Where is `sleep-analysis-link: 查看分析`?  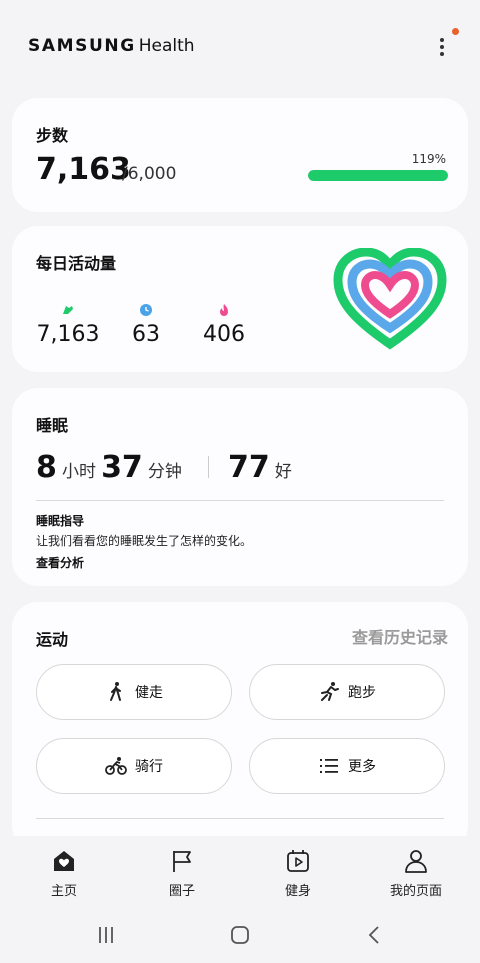
sleep-analysis-link: 查看分析 is located at coordinates (60, 562).